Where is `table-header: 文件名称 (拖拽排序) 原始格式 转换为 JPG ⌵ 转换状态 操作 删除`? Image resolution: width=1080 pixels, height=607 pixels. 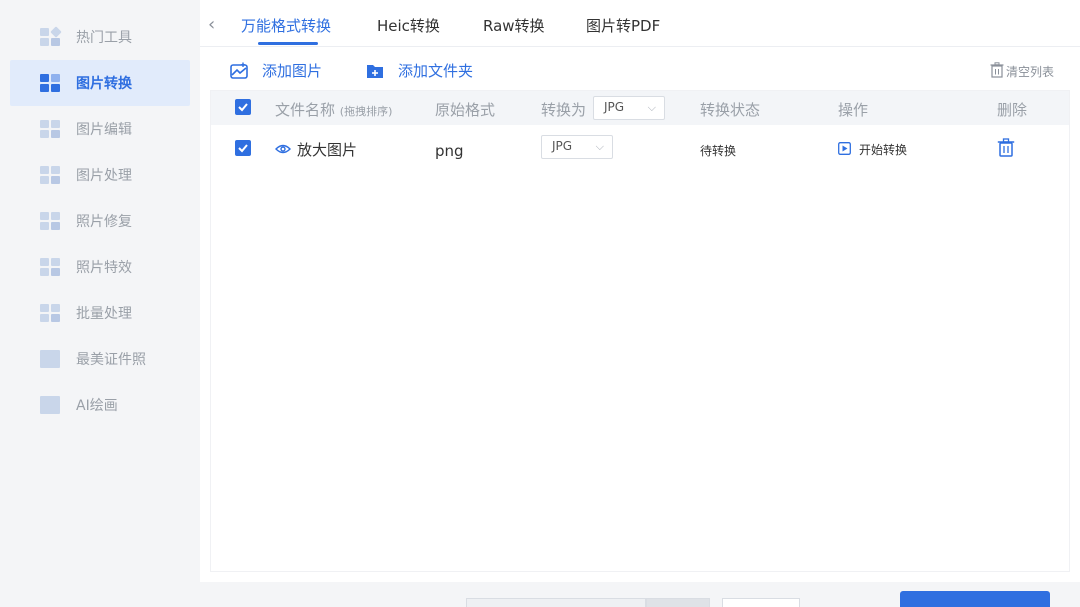
table-header: 文件名称 (拖拽排序) 原始格式 转换为 JPG ⌵ 转换状态 操作 删除 is located at coordinates (640, 108).